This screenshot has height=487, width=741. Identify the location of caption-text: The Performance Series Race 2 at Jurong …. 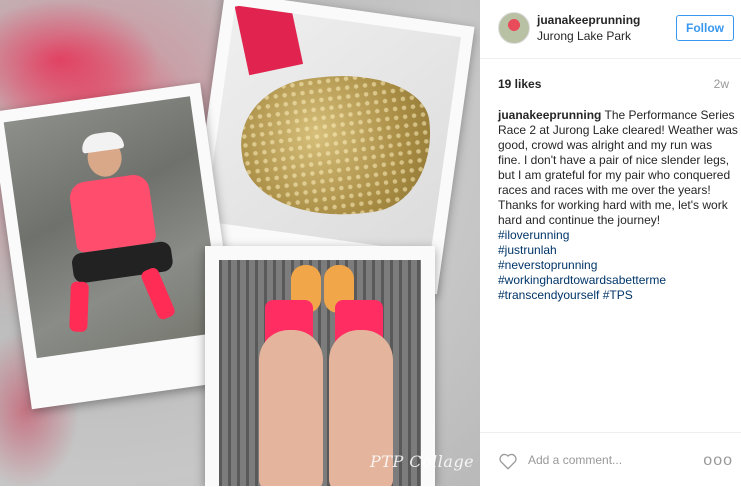
(618, 167).